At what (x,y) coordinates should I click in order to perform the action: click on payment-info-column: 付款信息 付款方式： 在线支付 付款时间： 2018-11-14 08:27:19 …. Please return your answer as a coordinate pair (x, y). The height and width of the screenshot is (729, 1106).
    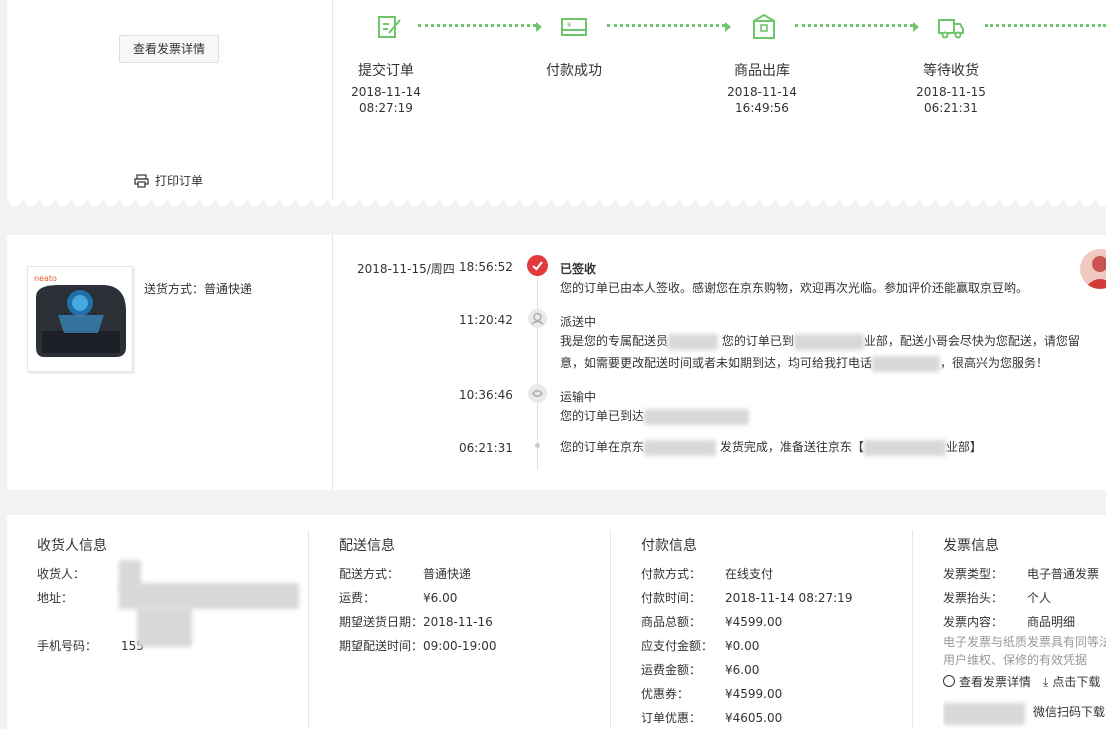
    Looking at the image, I should click on (776, 622).